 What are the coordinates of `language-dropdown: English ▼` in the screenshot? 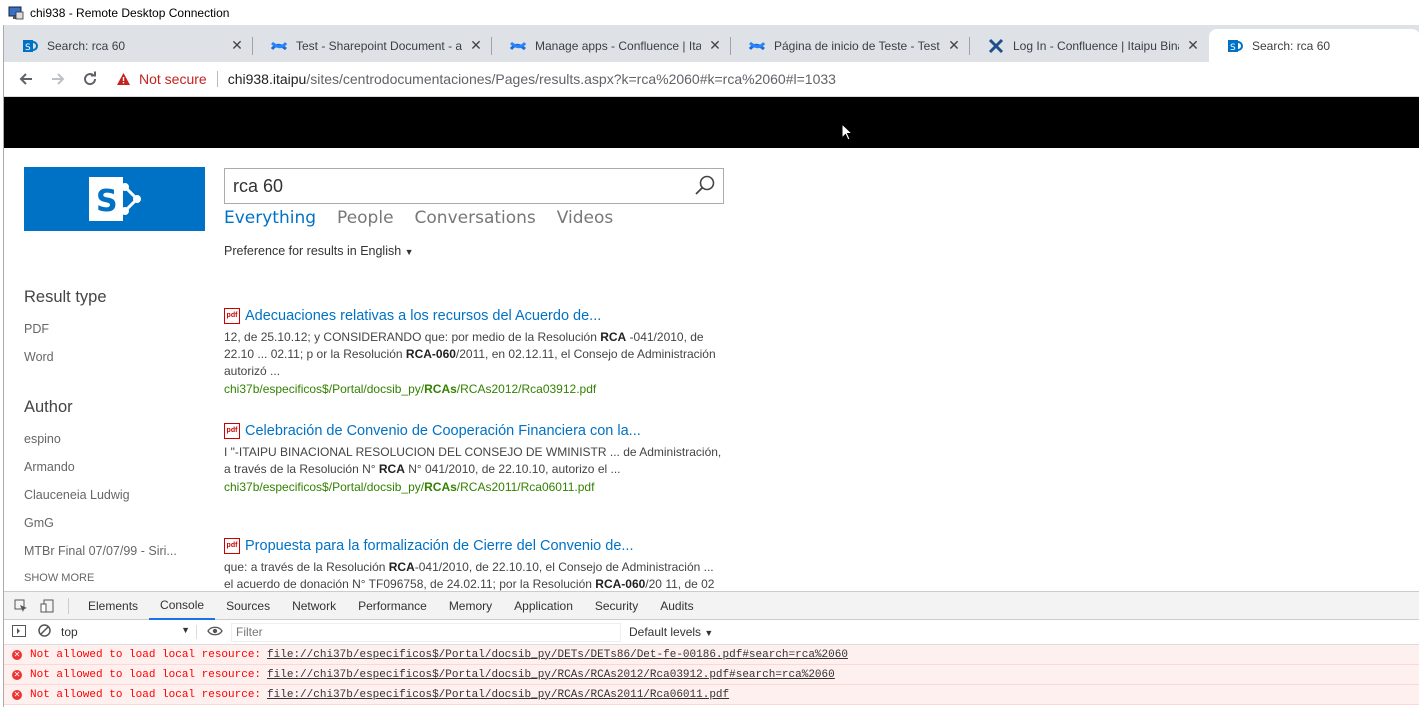 It's located at (386, 251).